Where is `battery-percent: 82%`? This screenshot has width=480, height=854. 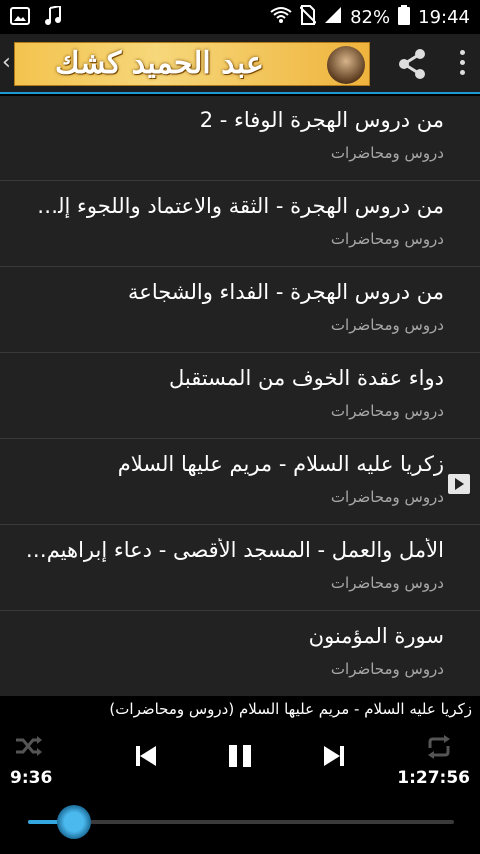 battery-percent: 82% is located at coordinates (370, 17).